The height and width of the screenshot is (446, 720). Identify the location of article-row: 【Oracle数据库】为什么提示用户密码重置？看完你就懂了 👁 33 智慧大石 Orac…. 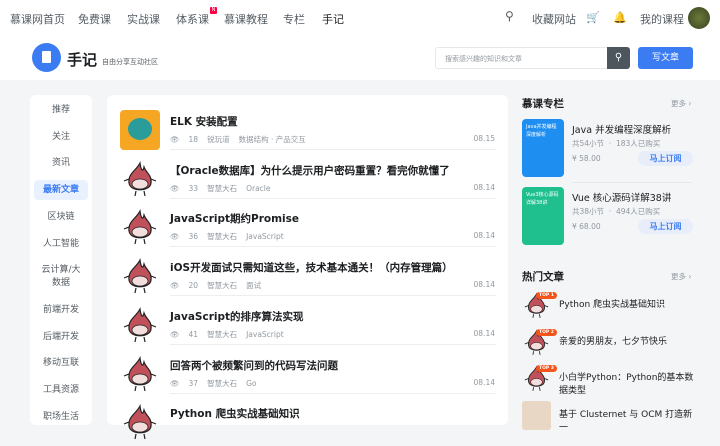
(307, 174).